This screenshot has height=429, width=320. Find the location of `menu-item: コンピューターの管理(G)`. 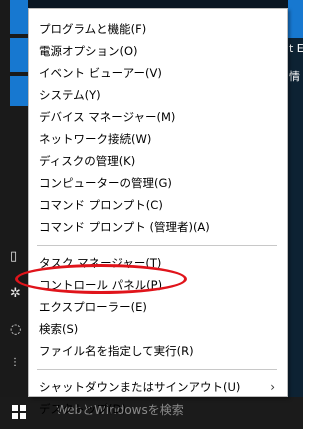

menu-item: コンピューターの管理(G) is located at coordinates (158, 183).